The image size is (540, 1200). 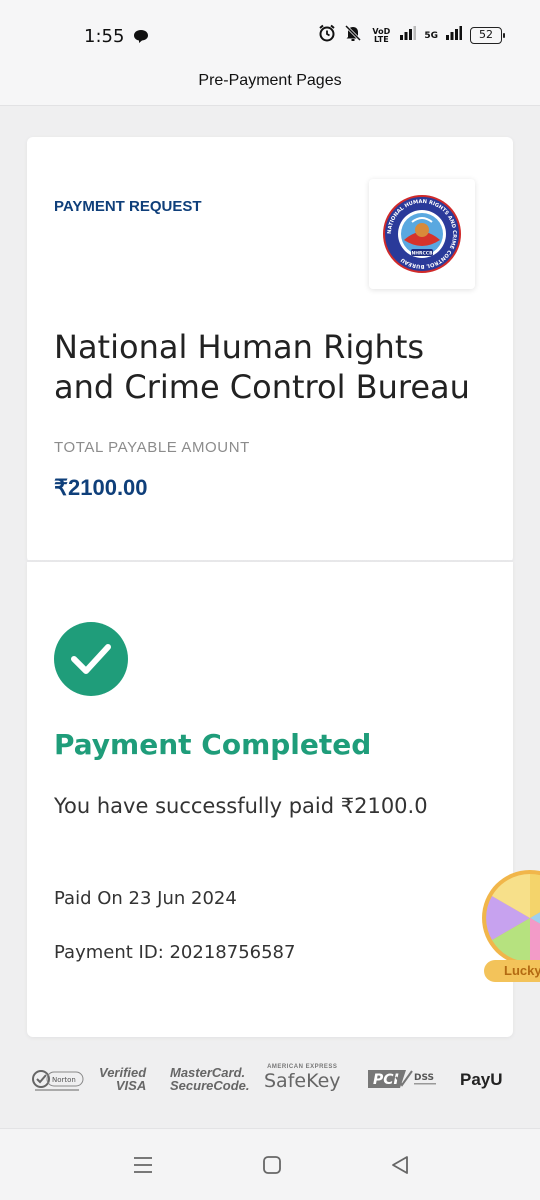 I want to click on home-icon, so click(x=272, y=1167).